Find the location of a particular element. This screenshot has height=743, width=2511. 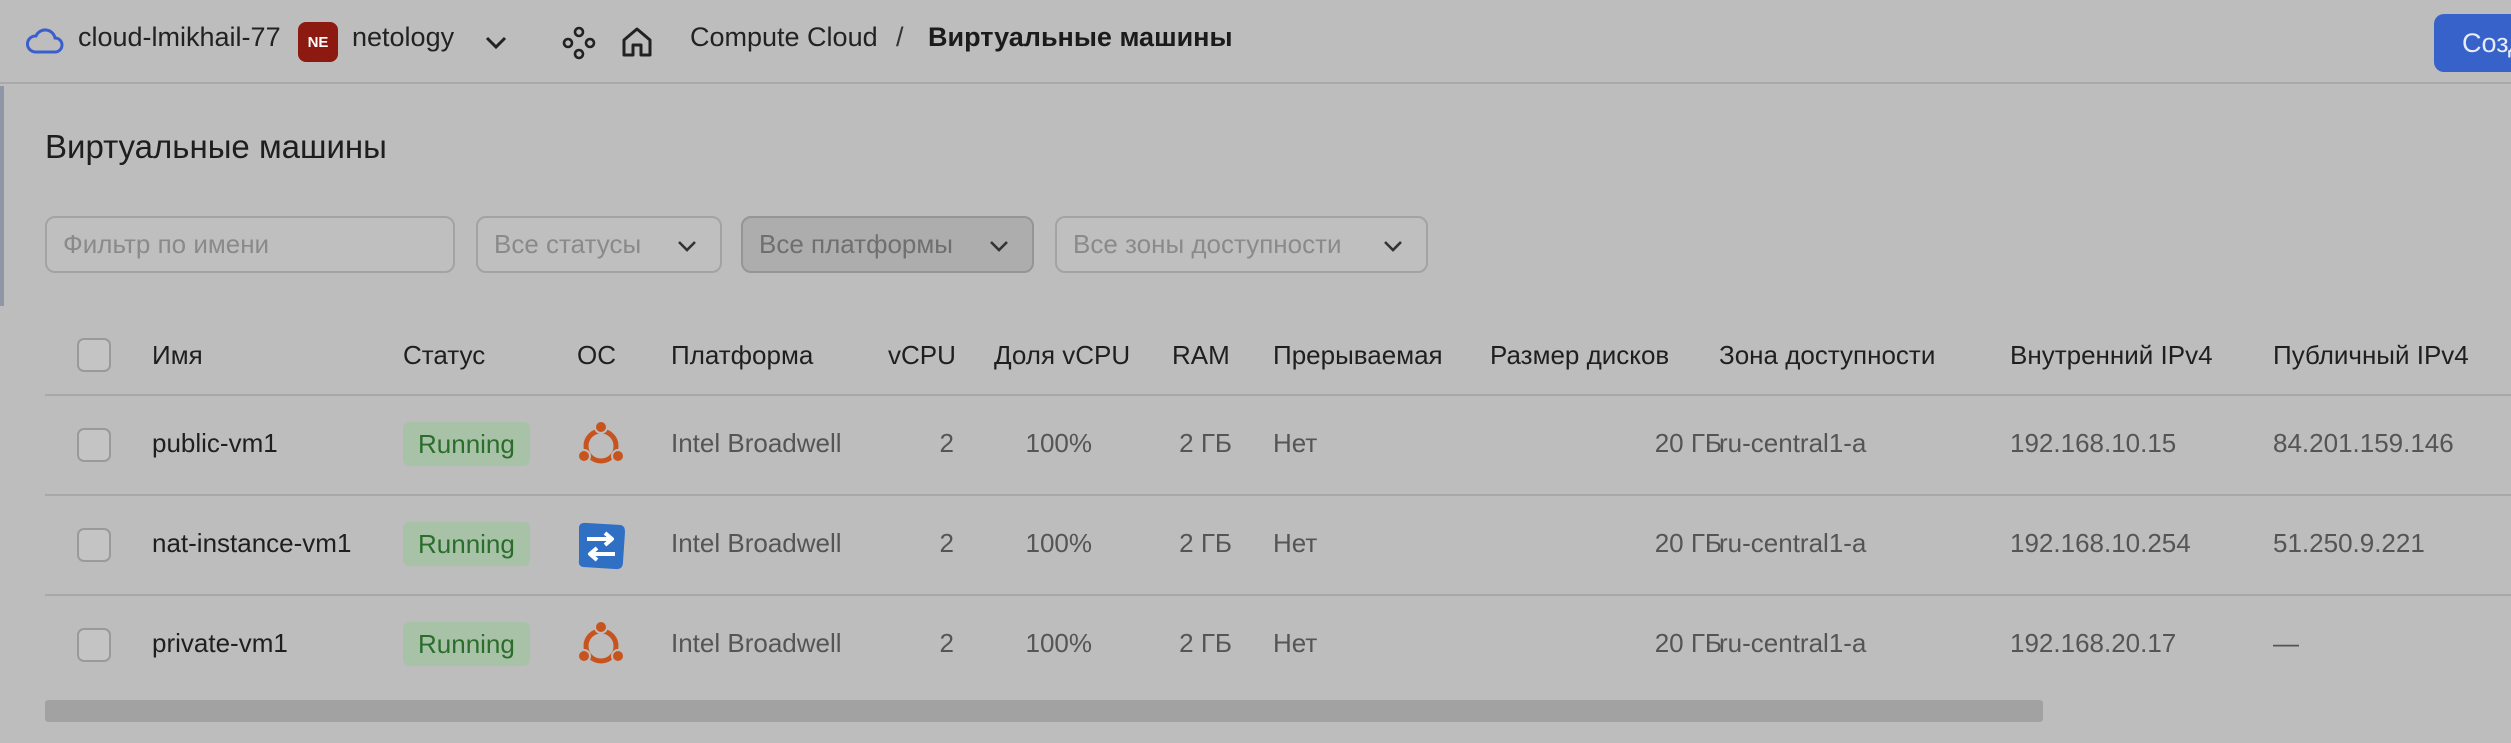

column-header-vcpu-share: Доля vCPU is located at coordinates (1062, 355).